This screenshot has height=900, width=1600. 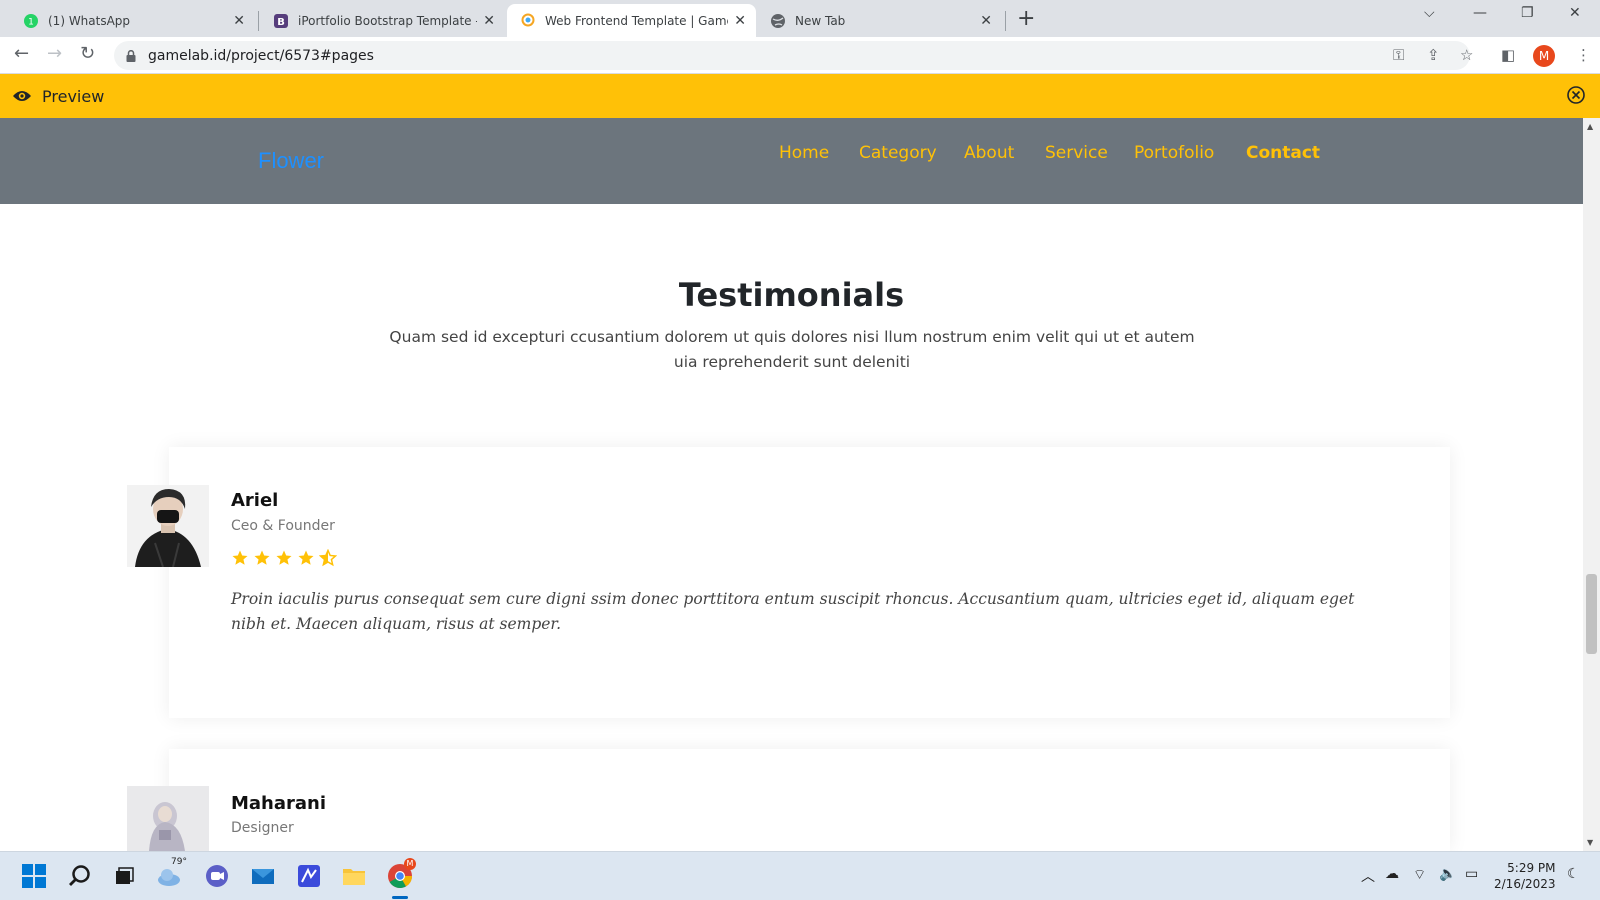 I want to click on testimonial-name: Maharani, so click(x=279, y=803).